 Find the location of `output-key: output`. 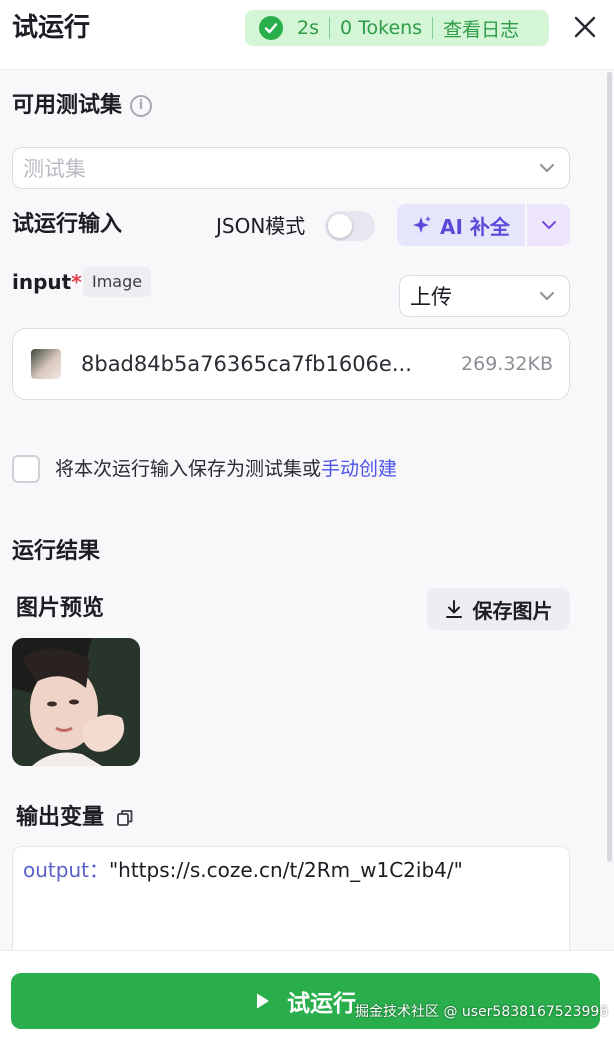

output-key: output is located at coordinates (56, 870).